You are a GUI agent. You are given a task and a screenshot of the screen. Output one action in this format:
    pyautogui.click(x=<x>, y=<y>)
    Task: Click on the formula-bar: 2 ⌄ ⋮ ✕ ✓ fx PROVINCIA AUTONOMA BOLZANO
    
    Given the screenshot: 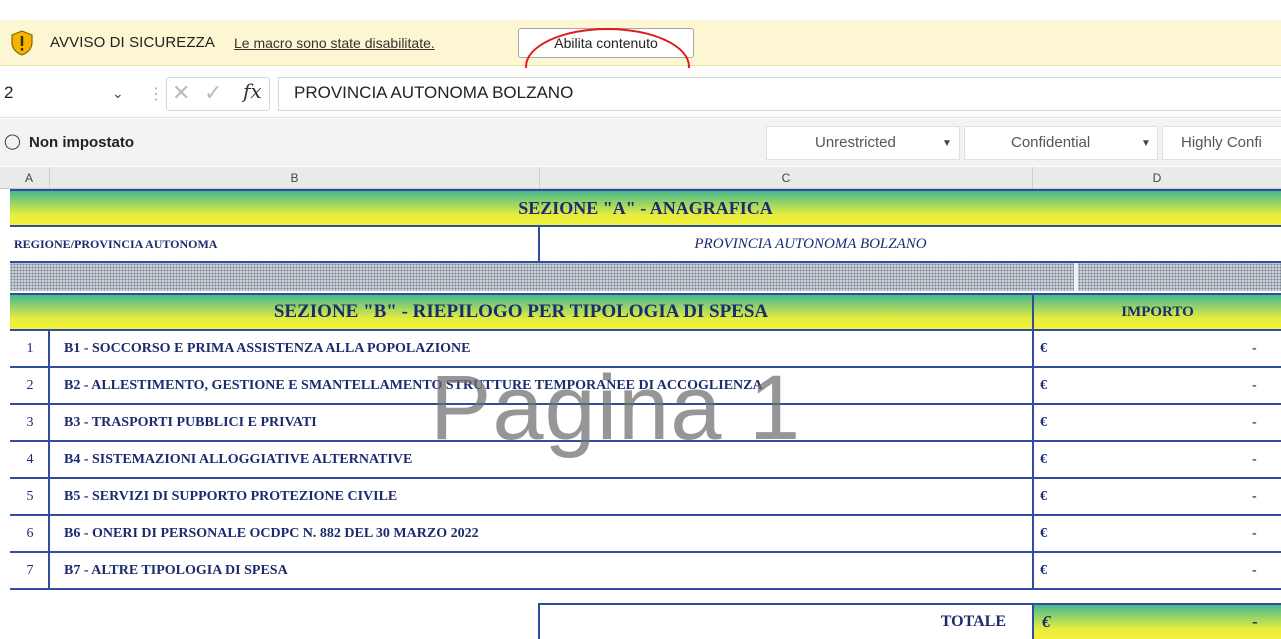 What is the action you would take?
    pyautogui.click(x=640, y=93)
    